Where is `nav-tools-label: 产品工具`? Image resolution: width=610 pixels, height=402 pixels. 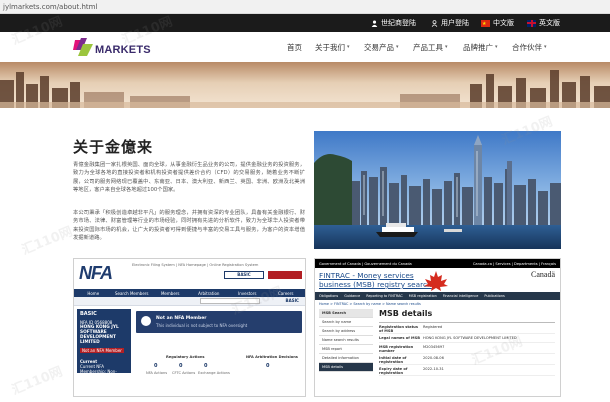
nav-tools-label: 产品工具 is located at coordinates (428, 47).